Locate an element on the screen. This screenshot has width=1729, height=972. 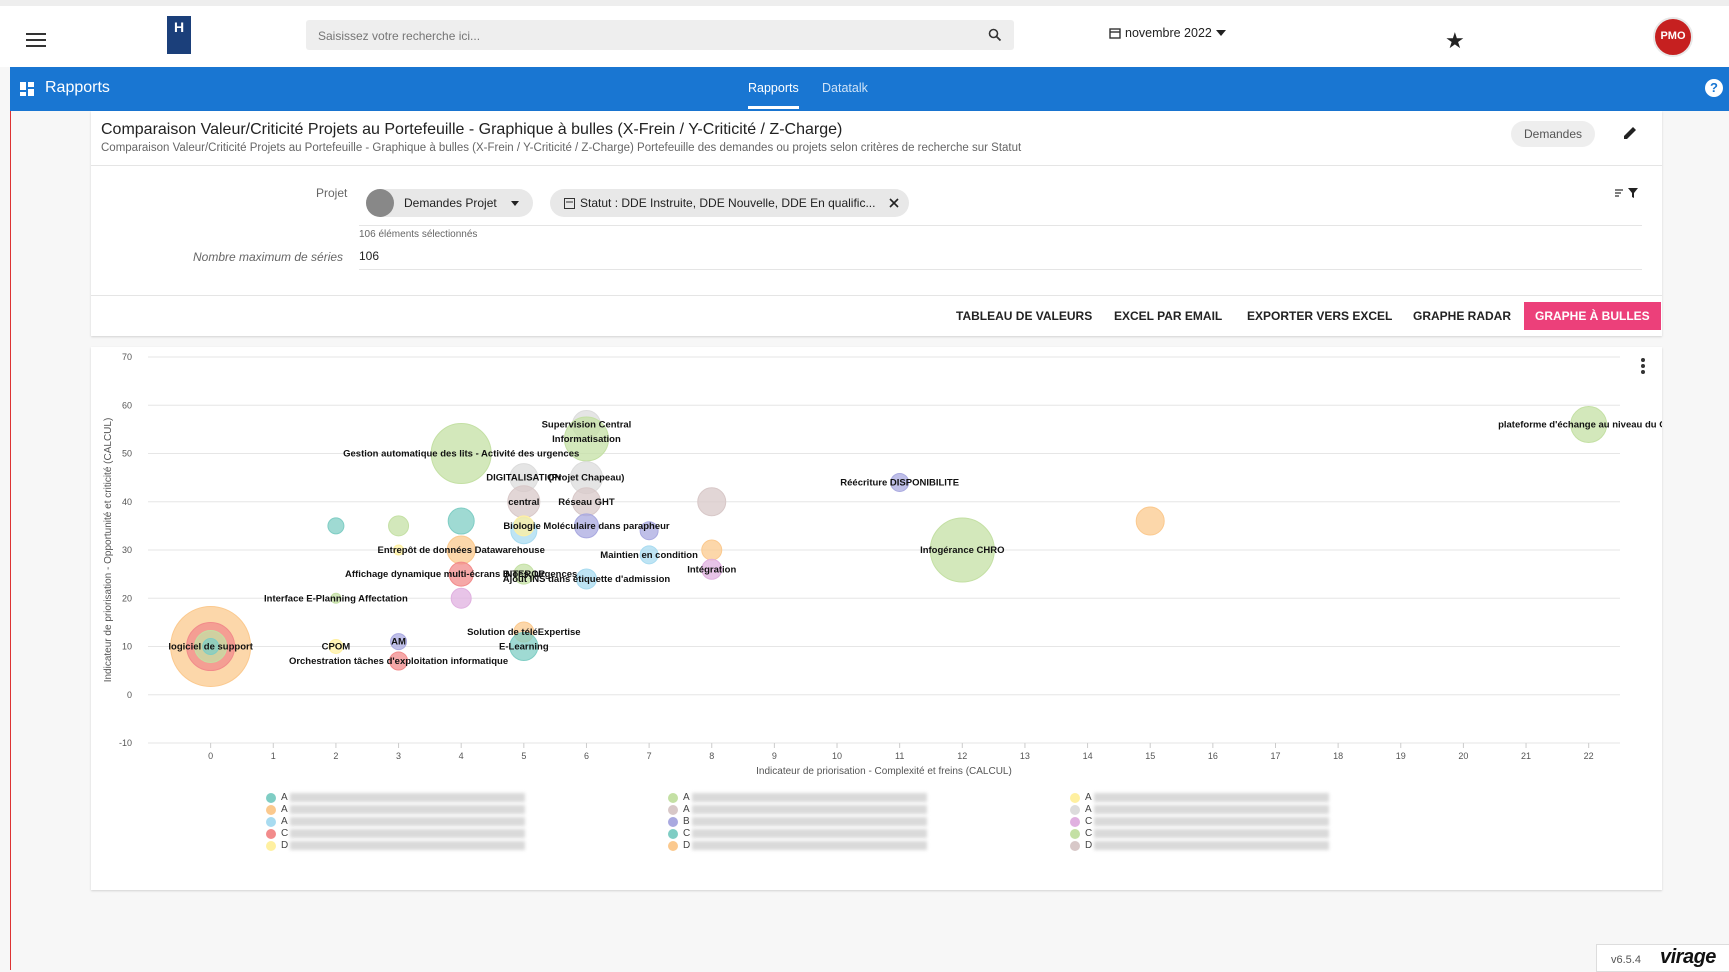
x-tick-label: 10 is located at coordinates (837, 756).